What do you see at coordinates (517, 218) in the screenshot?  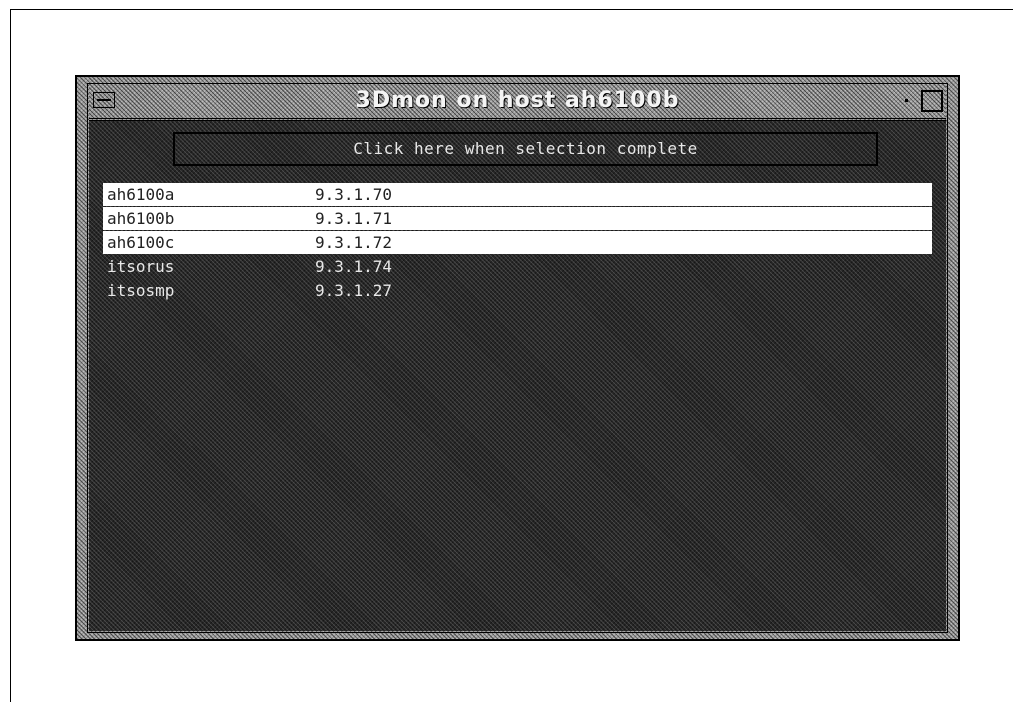 I see `list-item: ah6100b 9.3.1.71` at bounding box center [517, 218].